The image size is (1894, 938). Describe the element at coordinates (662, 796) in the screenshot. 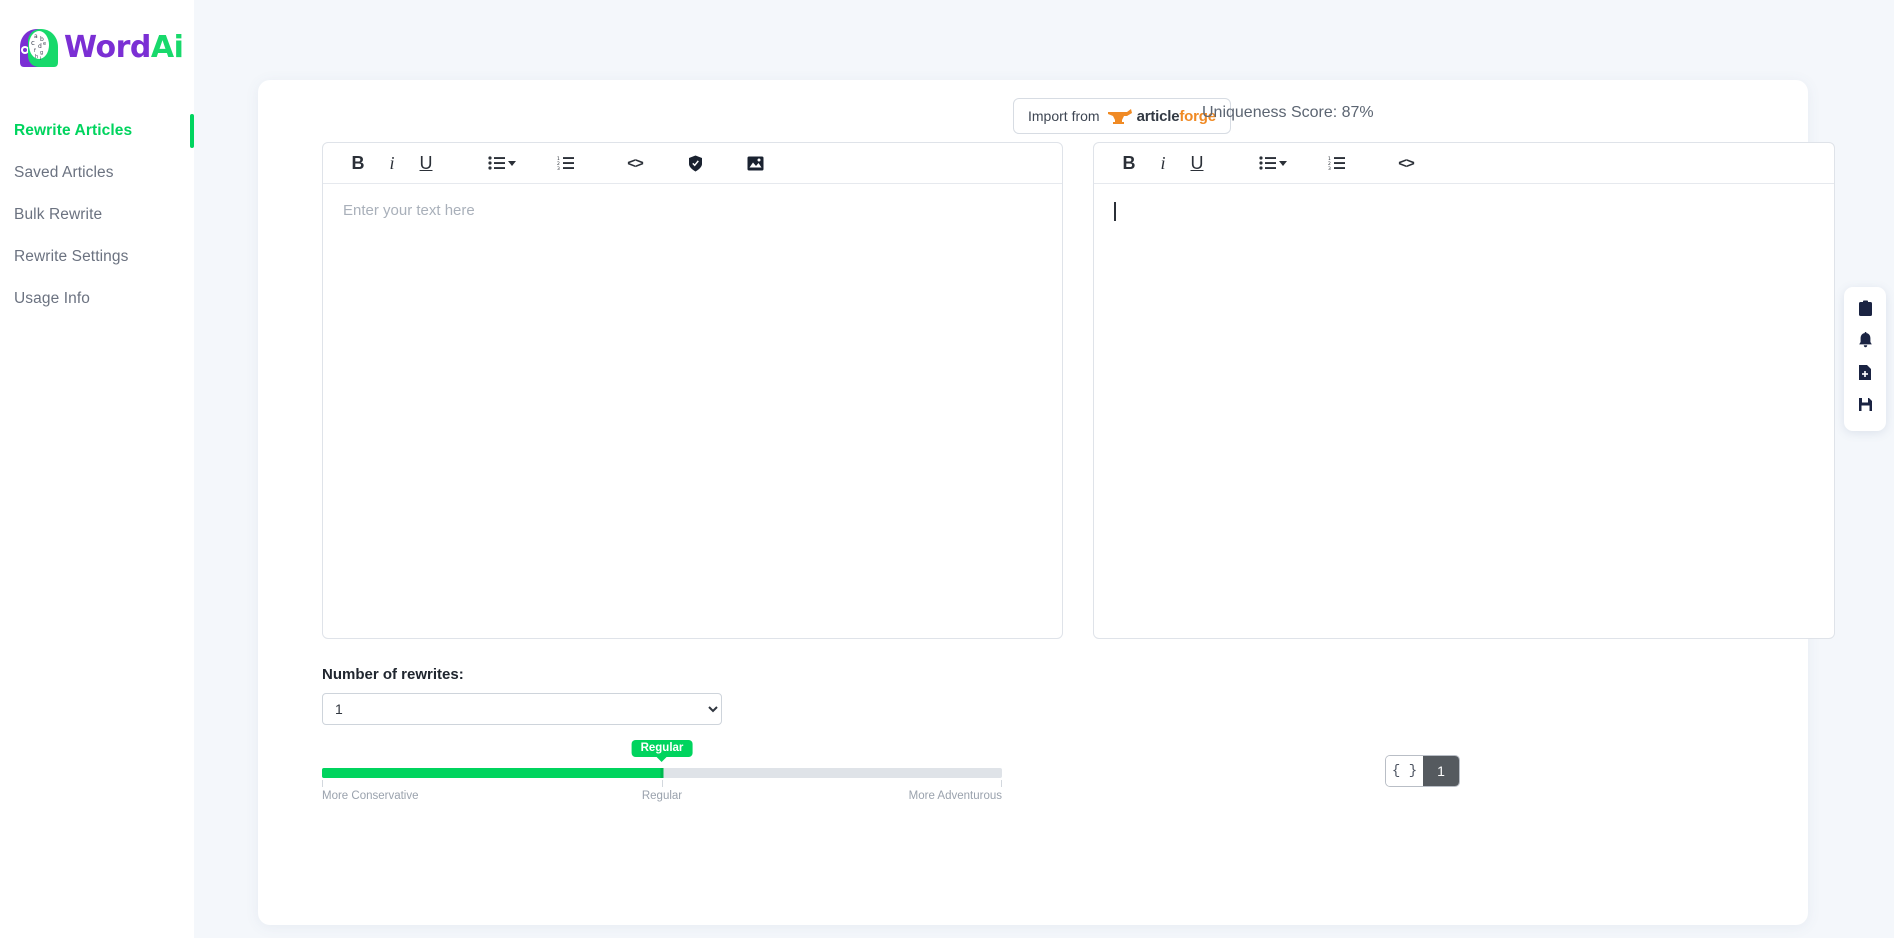

I see `slider-label-center: Regular` at that location.